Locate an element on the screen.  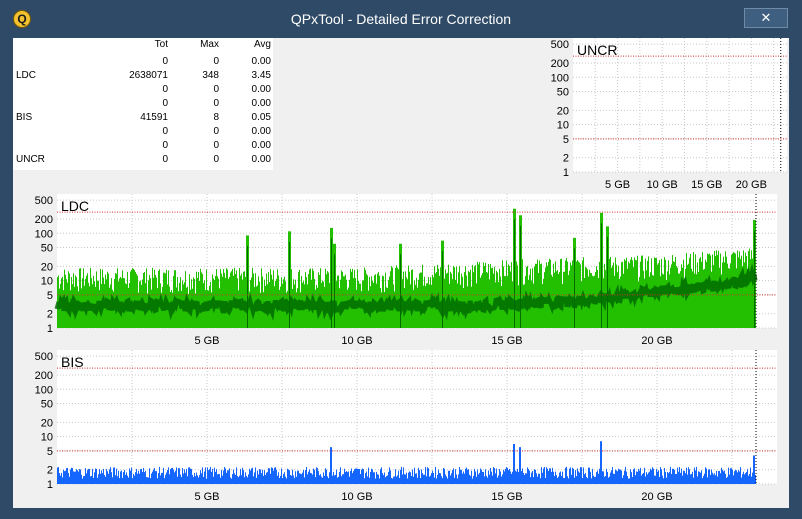
stats-header-row: Tot Max Avg is located at coordinates (143, 45).